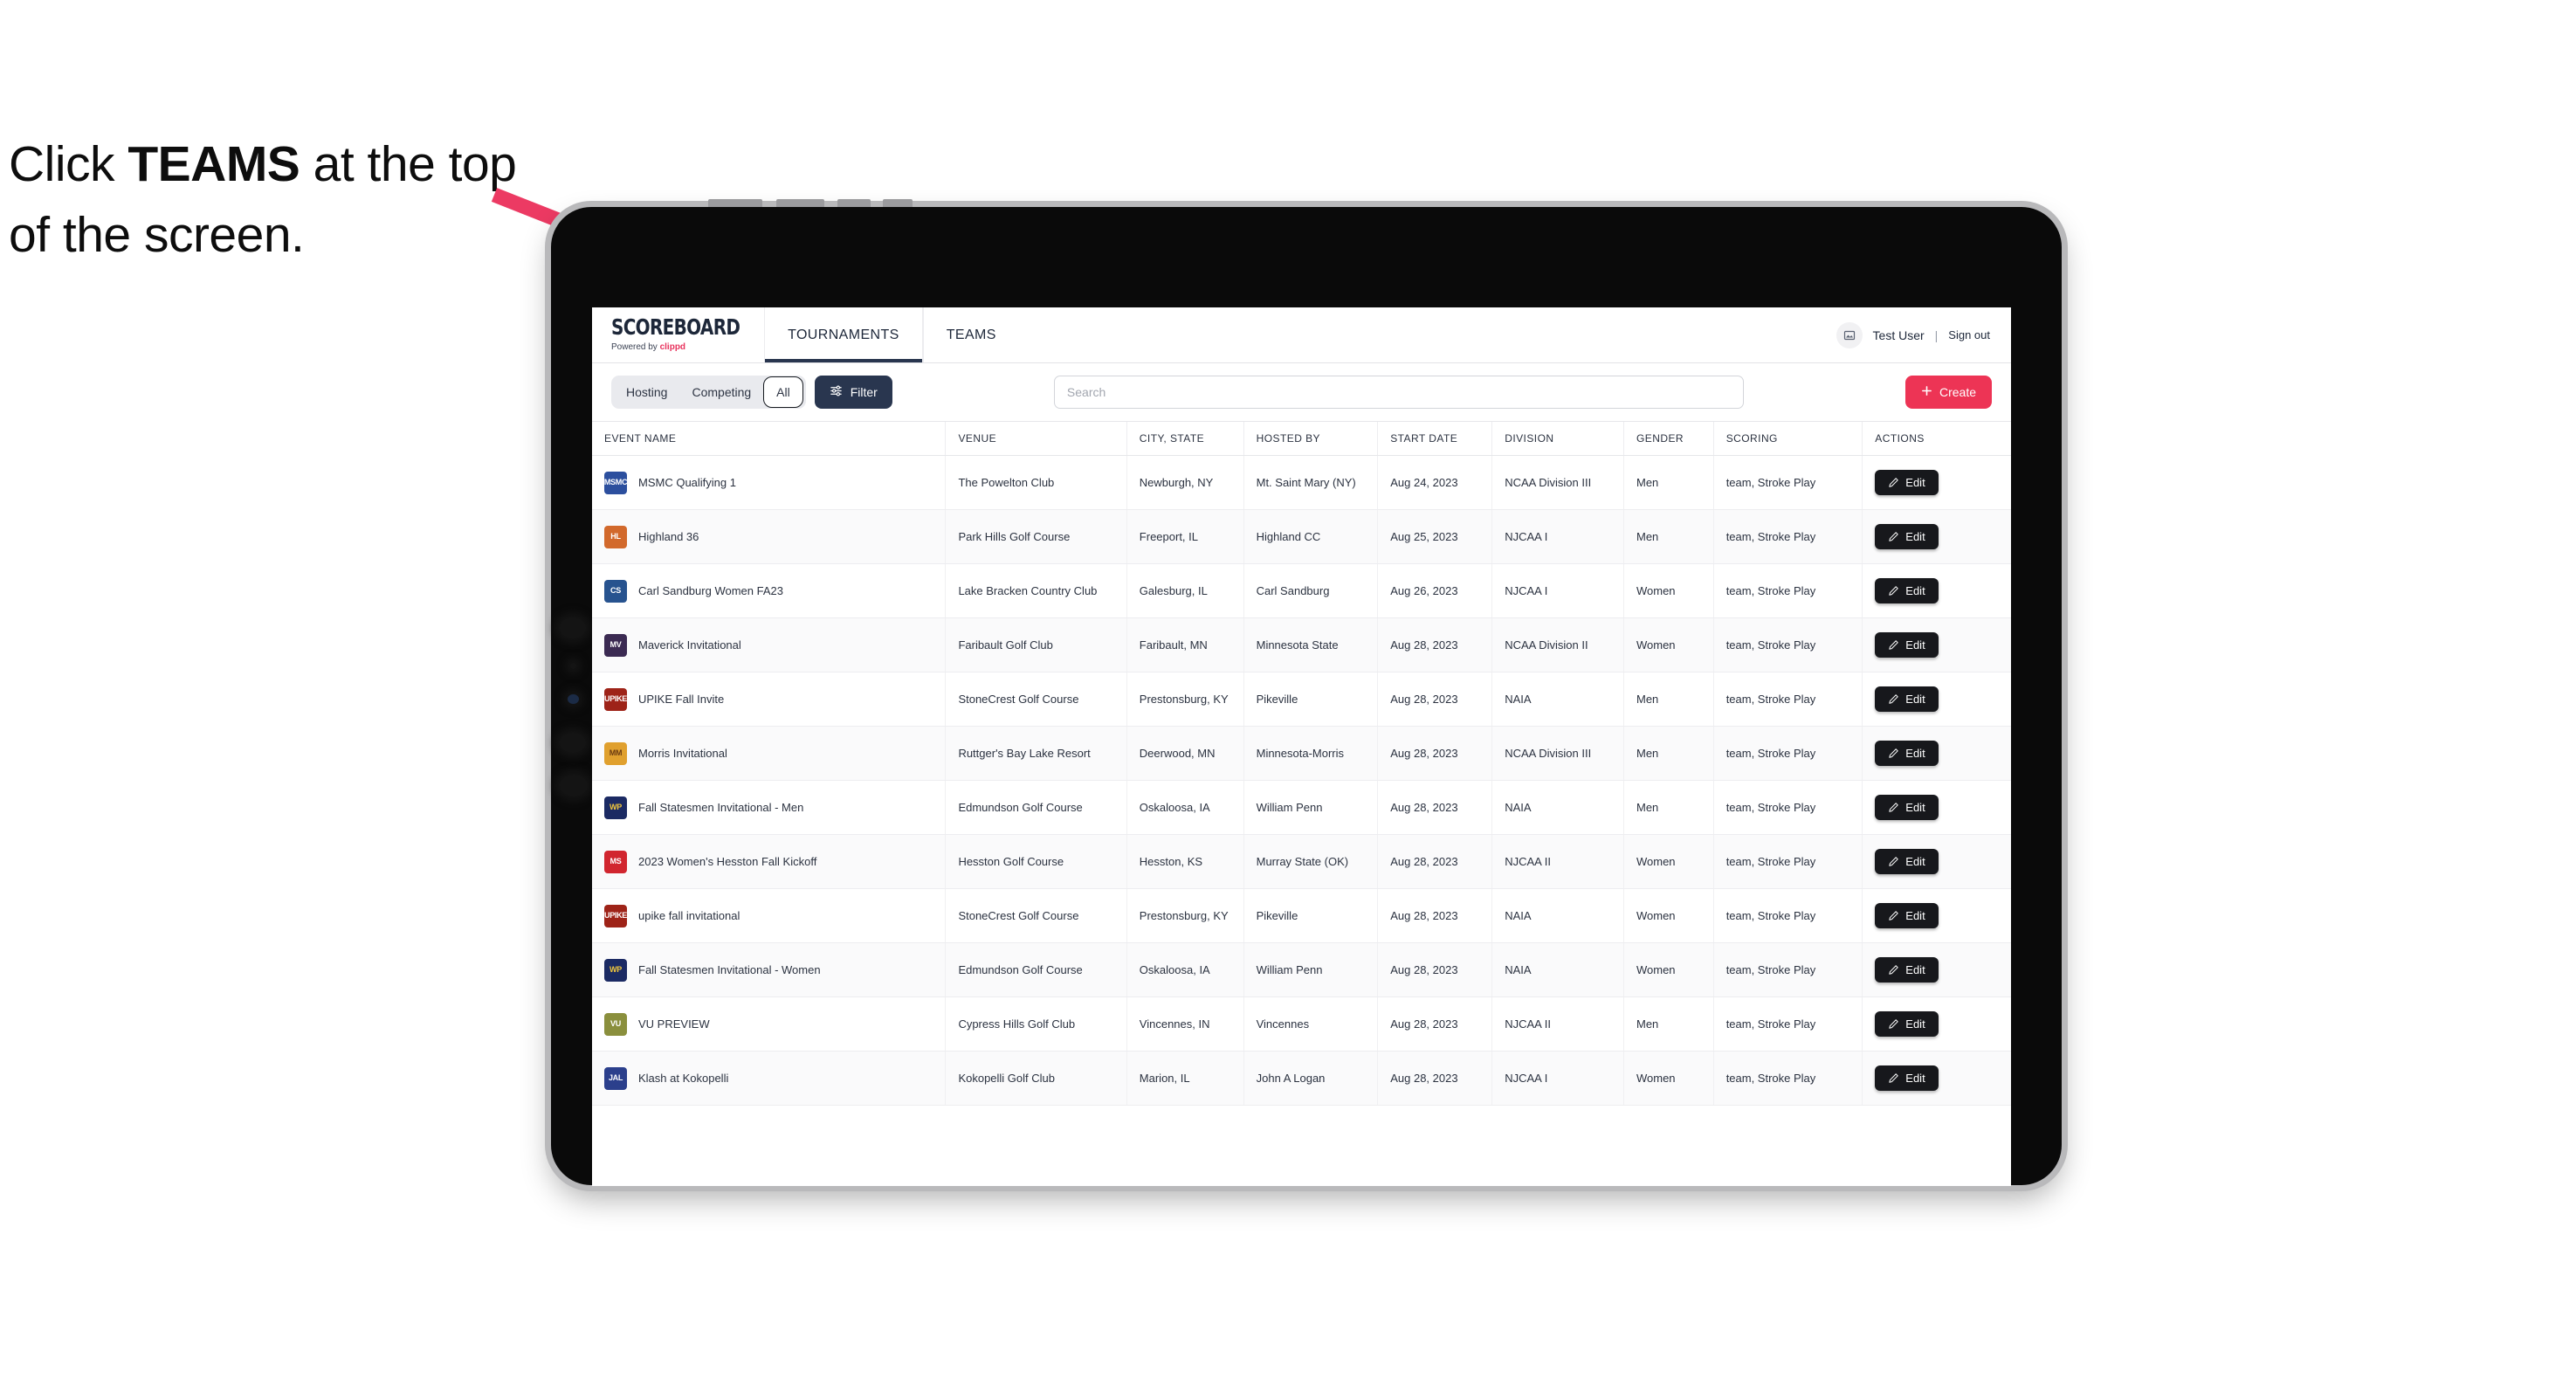 This screenshot has width=2576, height=1386. Describe the element at coordinates (1958, 392) in the screenshot. I see `create-button-label: Create` at that location.